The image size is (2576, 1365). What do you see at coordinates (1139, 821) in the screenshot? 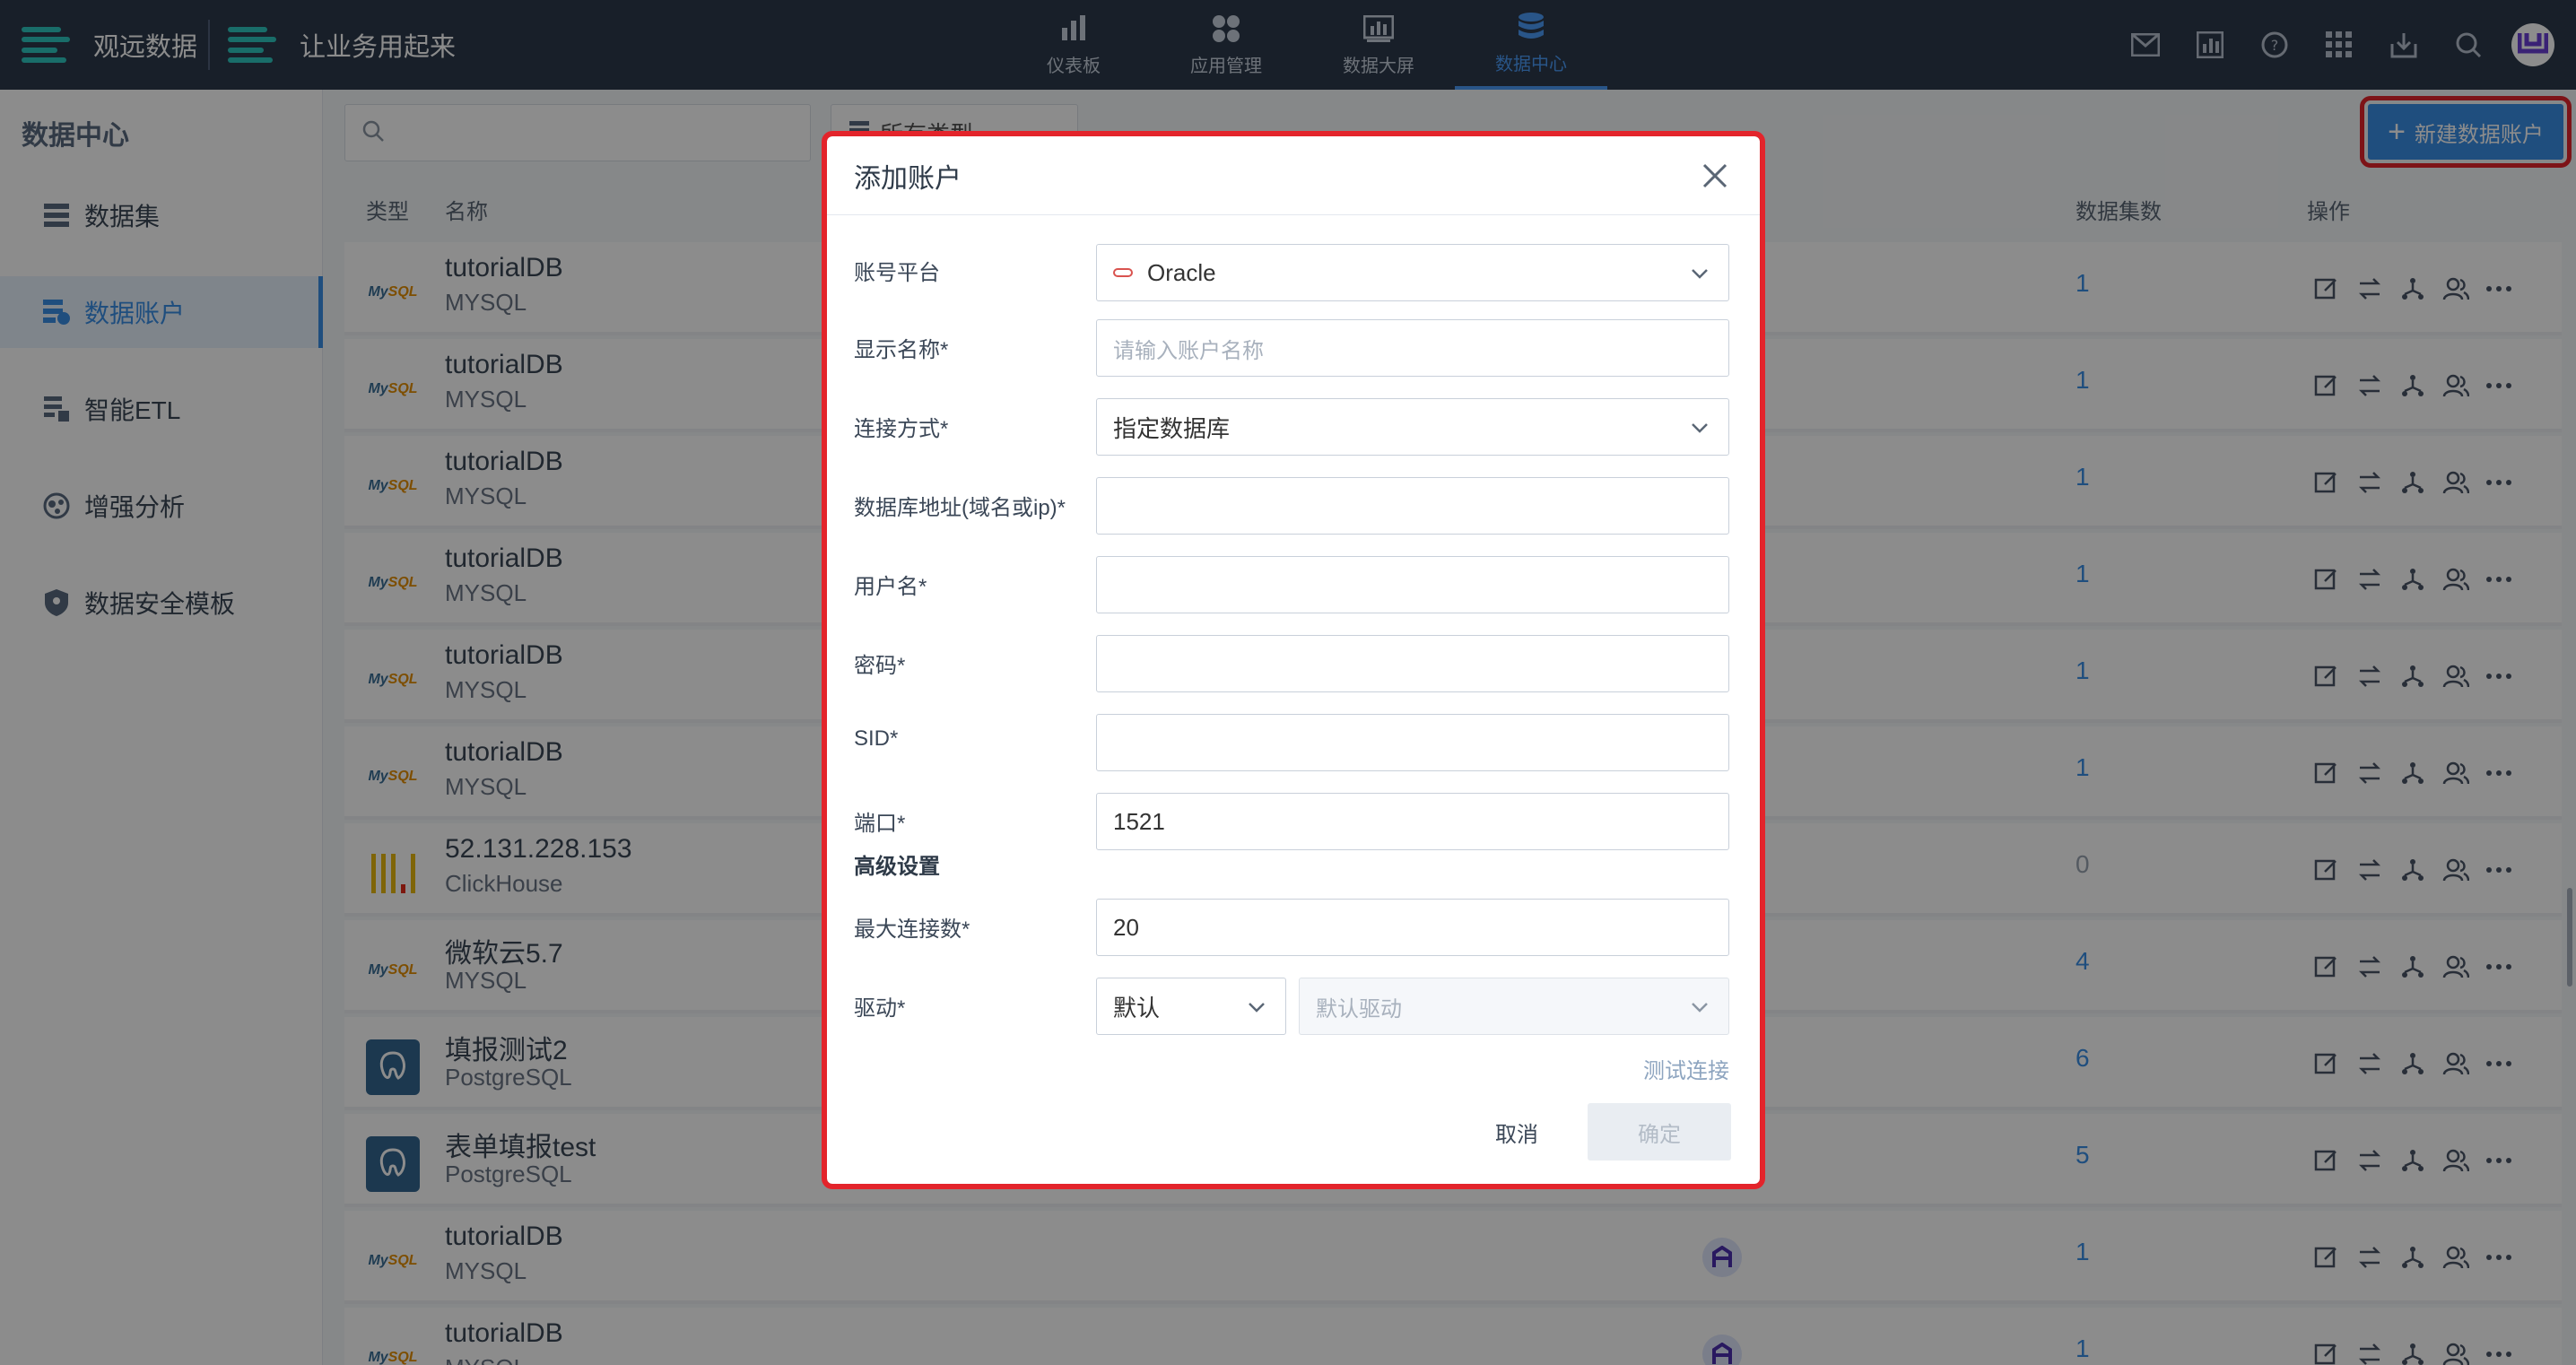
I see `port-value: 1521` at bounding box center [1139, 821].